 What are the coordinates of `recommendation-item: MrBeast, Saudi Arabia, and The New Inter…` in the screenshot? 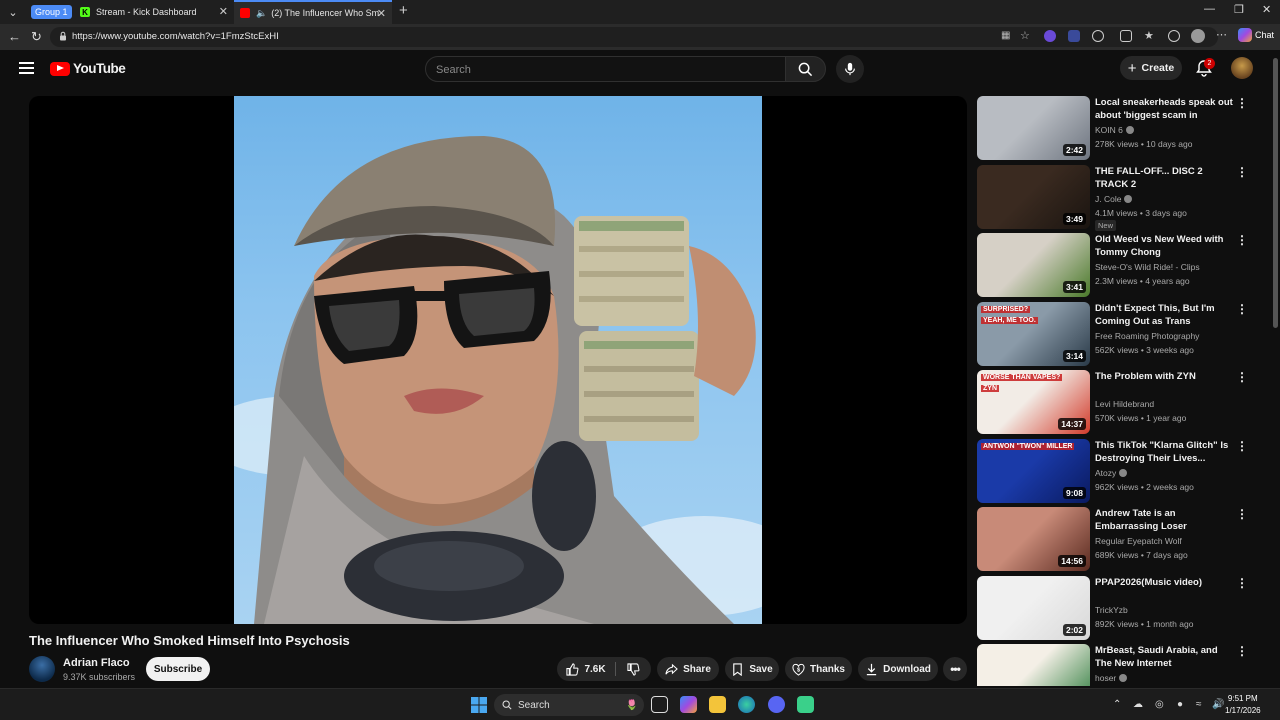 It's located at (1117, 665).